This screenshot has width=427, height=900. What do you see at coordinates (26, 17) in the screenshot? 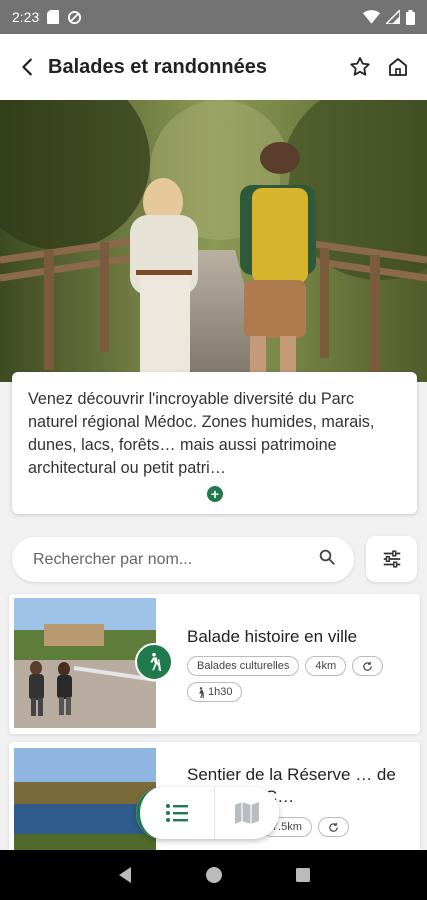
I see `status-time: 2:23` at bounding box center [26, 17].